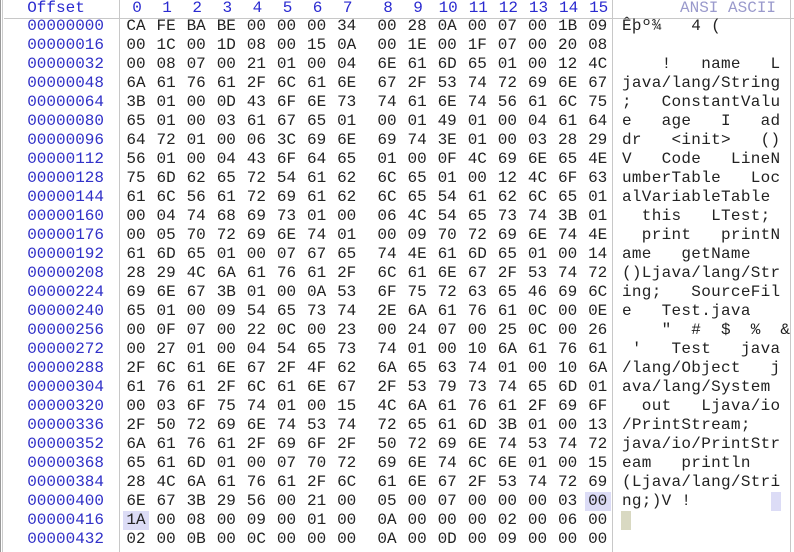  Describe the element at coordinates (728, 9) in the screenshot. I see `ascii-header: ANSI ASCII` at that location.